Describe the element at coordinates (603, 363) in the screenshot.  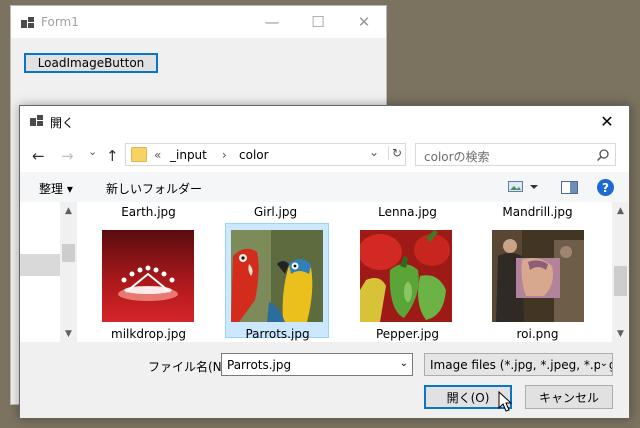
I see `file-type-dropdown-icon: ⌄` at that location.